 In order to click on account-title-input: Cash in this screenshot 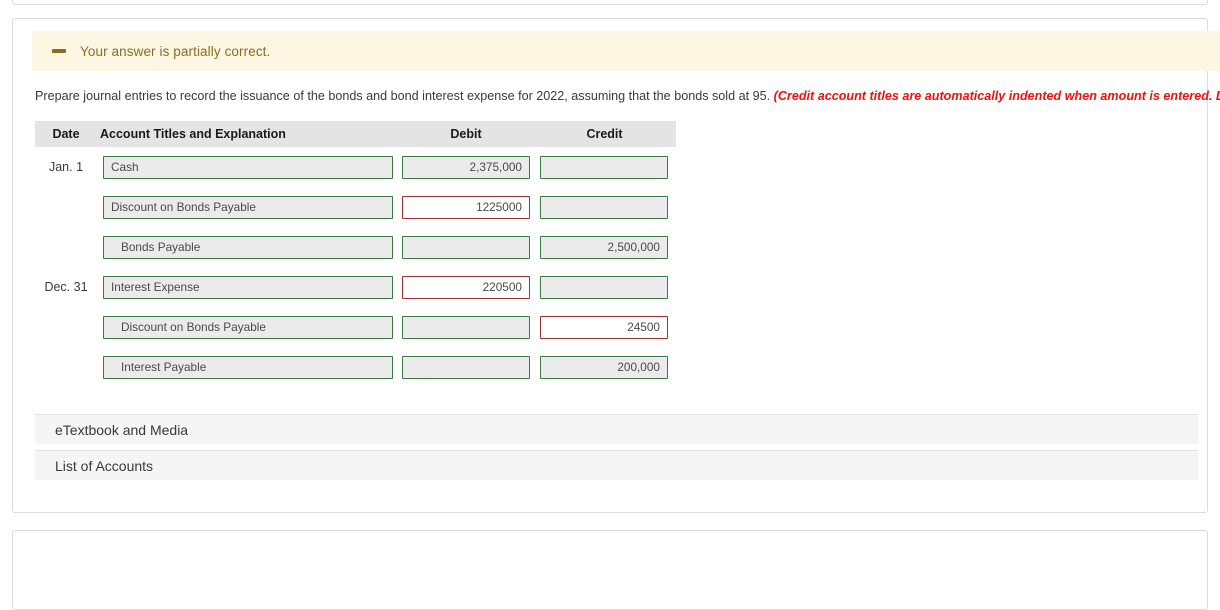, I will do `click(248, 167)`.